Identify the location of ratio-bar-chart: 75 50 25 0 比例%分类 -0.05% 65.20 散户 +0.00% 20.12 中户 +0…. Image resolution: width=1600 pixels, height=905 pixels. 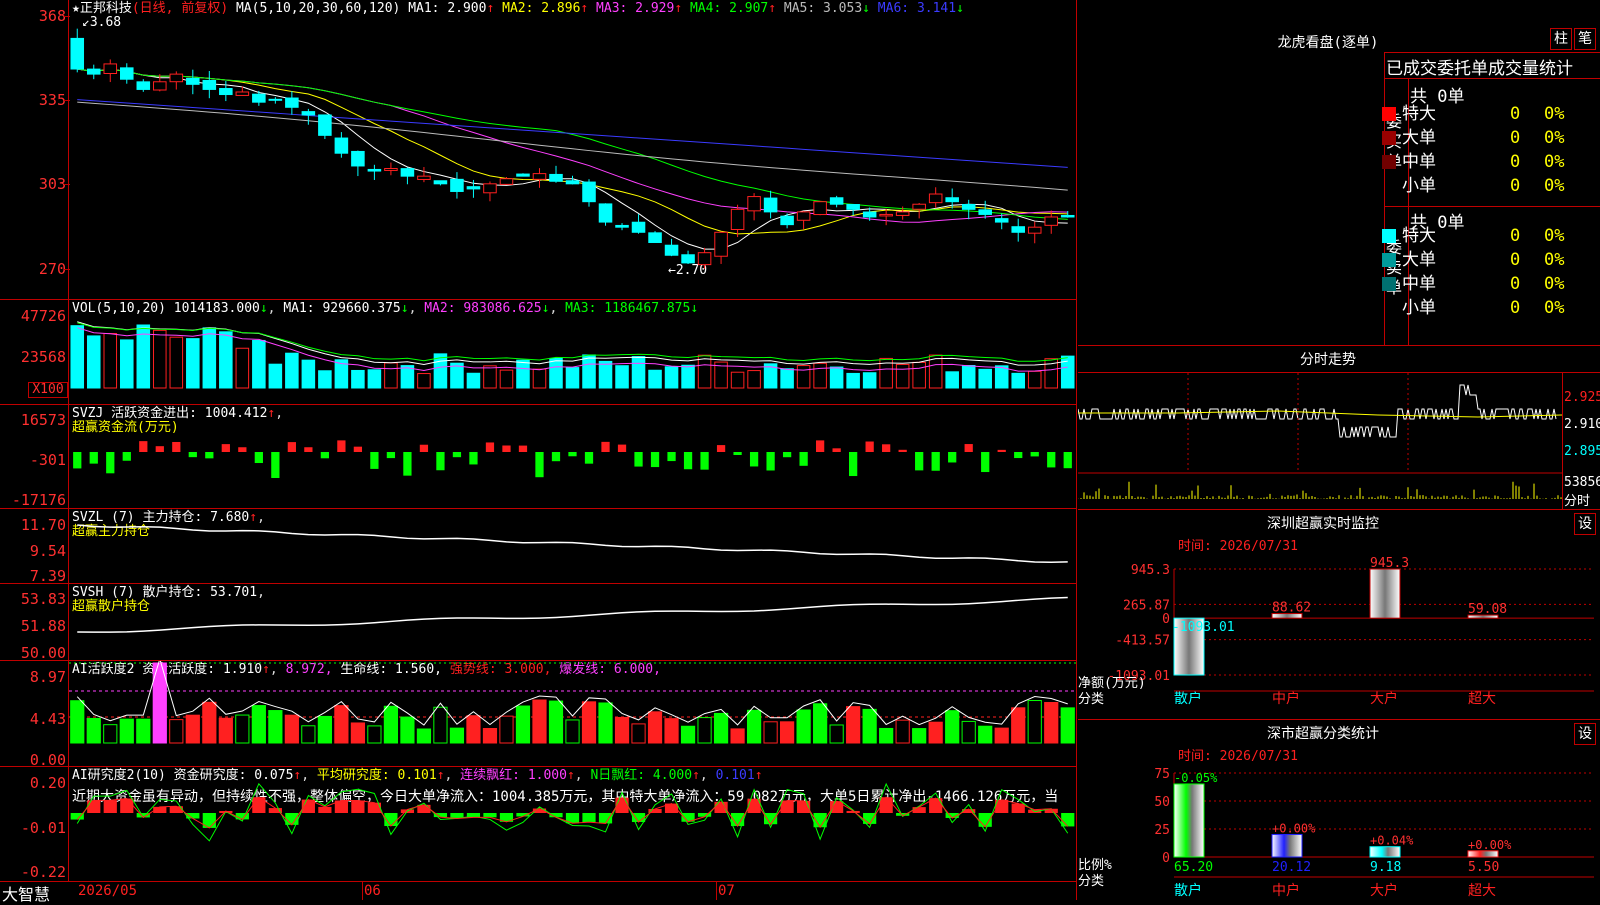
(1339, 829).